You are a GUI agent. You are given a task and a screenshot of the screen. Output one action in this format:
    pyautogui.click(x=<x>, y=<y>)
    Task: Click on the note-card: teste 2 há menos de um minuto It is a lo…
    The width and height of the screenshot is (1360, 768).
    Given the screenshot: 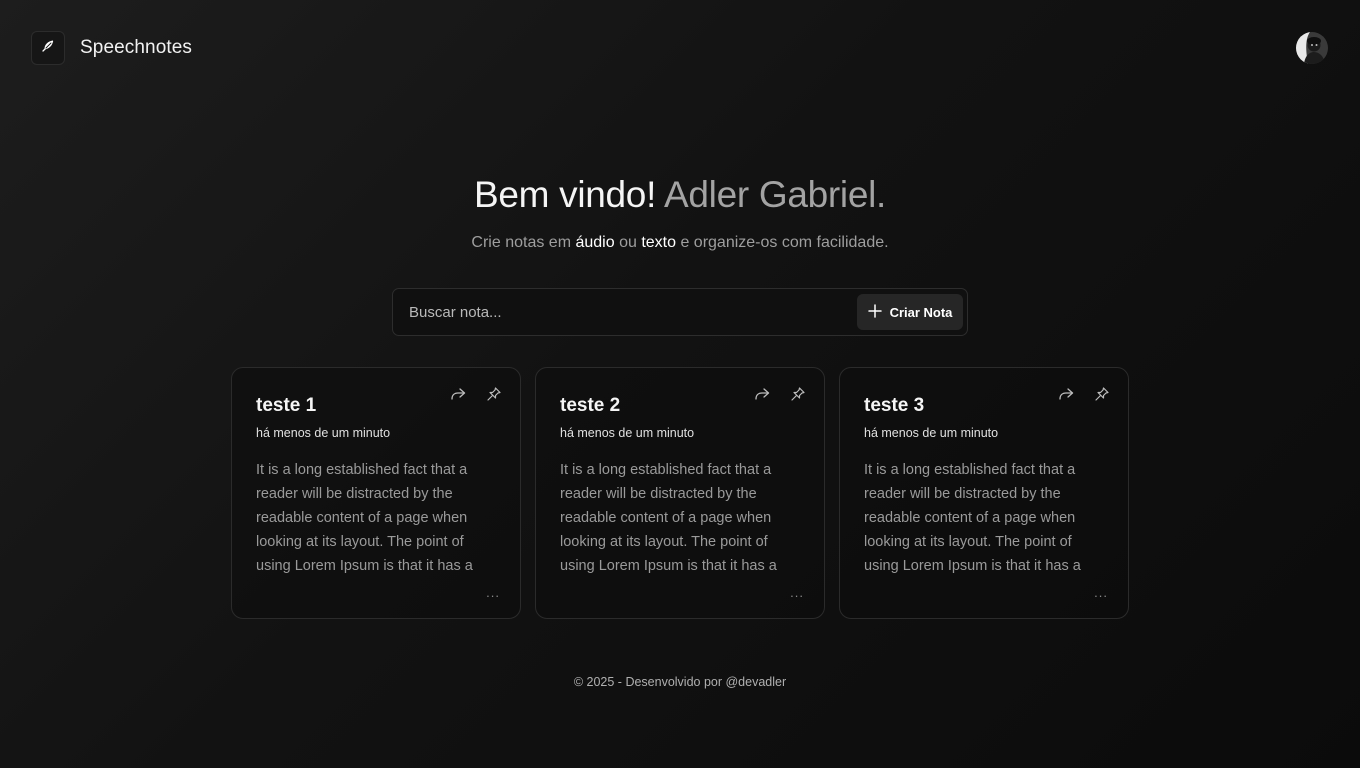 What is the action you would take?
    pyautogui.click(x=680, y=493)
    